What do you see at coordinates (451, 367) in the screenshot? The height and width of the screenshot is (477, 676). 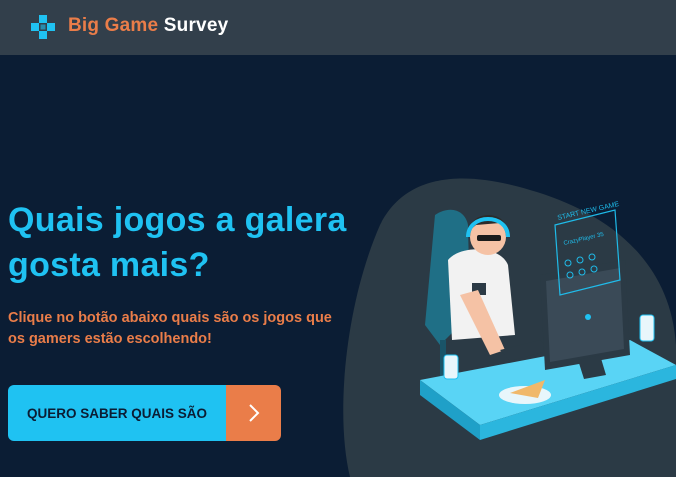 I see `energy-can-left` at bounding box center [451, 367].